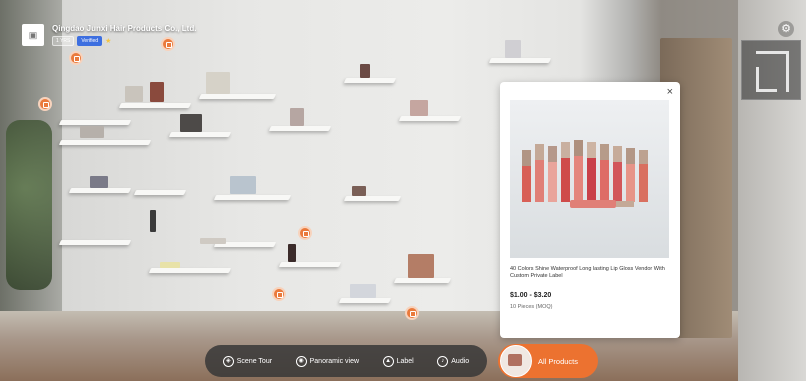 This screenshot has height=381, width=806. I want to click on tag-icon: ▲, so click(388, 361).